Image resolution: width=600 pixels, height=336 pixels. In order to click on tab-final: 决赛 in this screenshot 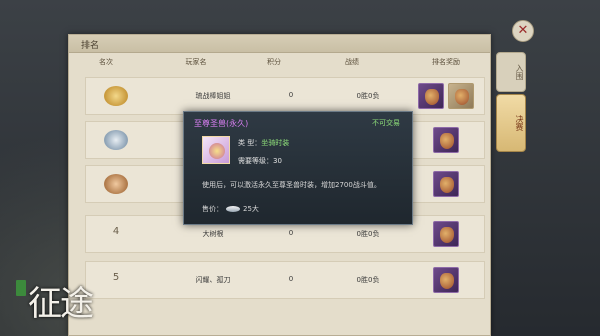, I will do `click(511, 123)`.